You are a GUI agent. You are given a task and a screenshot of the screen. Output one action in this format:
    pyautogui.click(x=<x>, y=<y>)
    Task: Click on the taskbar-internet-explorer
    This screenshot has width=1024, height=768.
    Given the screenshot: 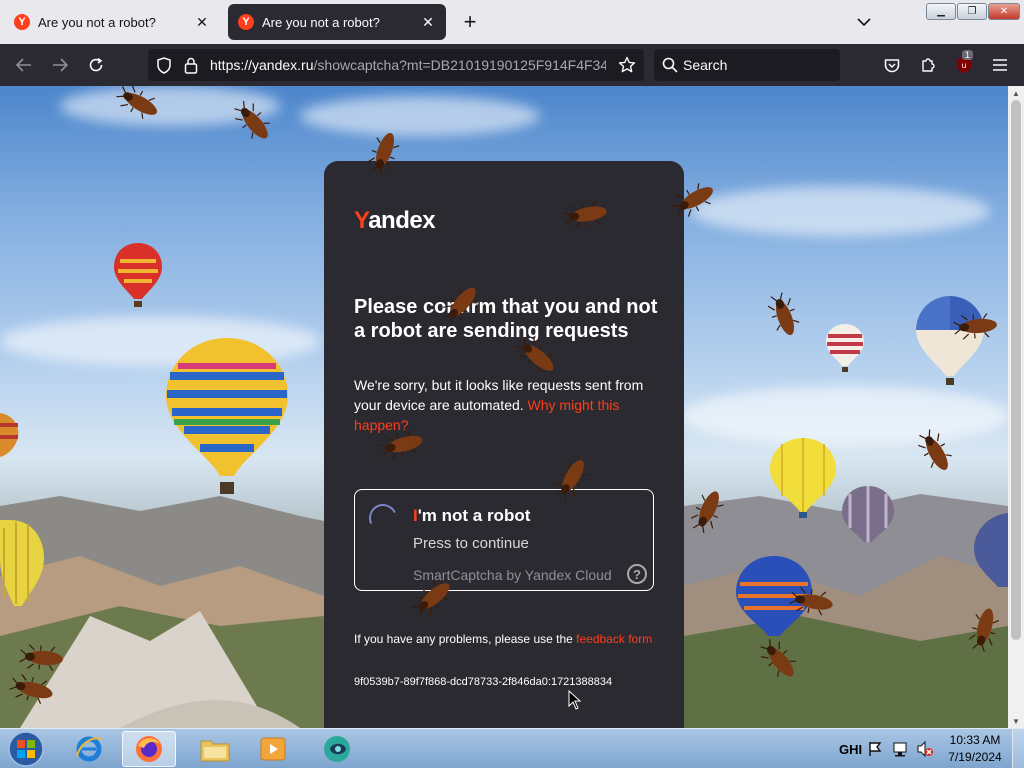 What is the action you would take?
    pyautogui.click(x=89, y=749)
    